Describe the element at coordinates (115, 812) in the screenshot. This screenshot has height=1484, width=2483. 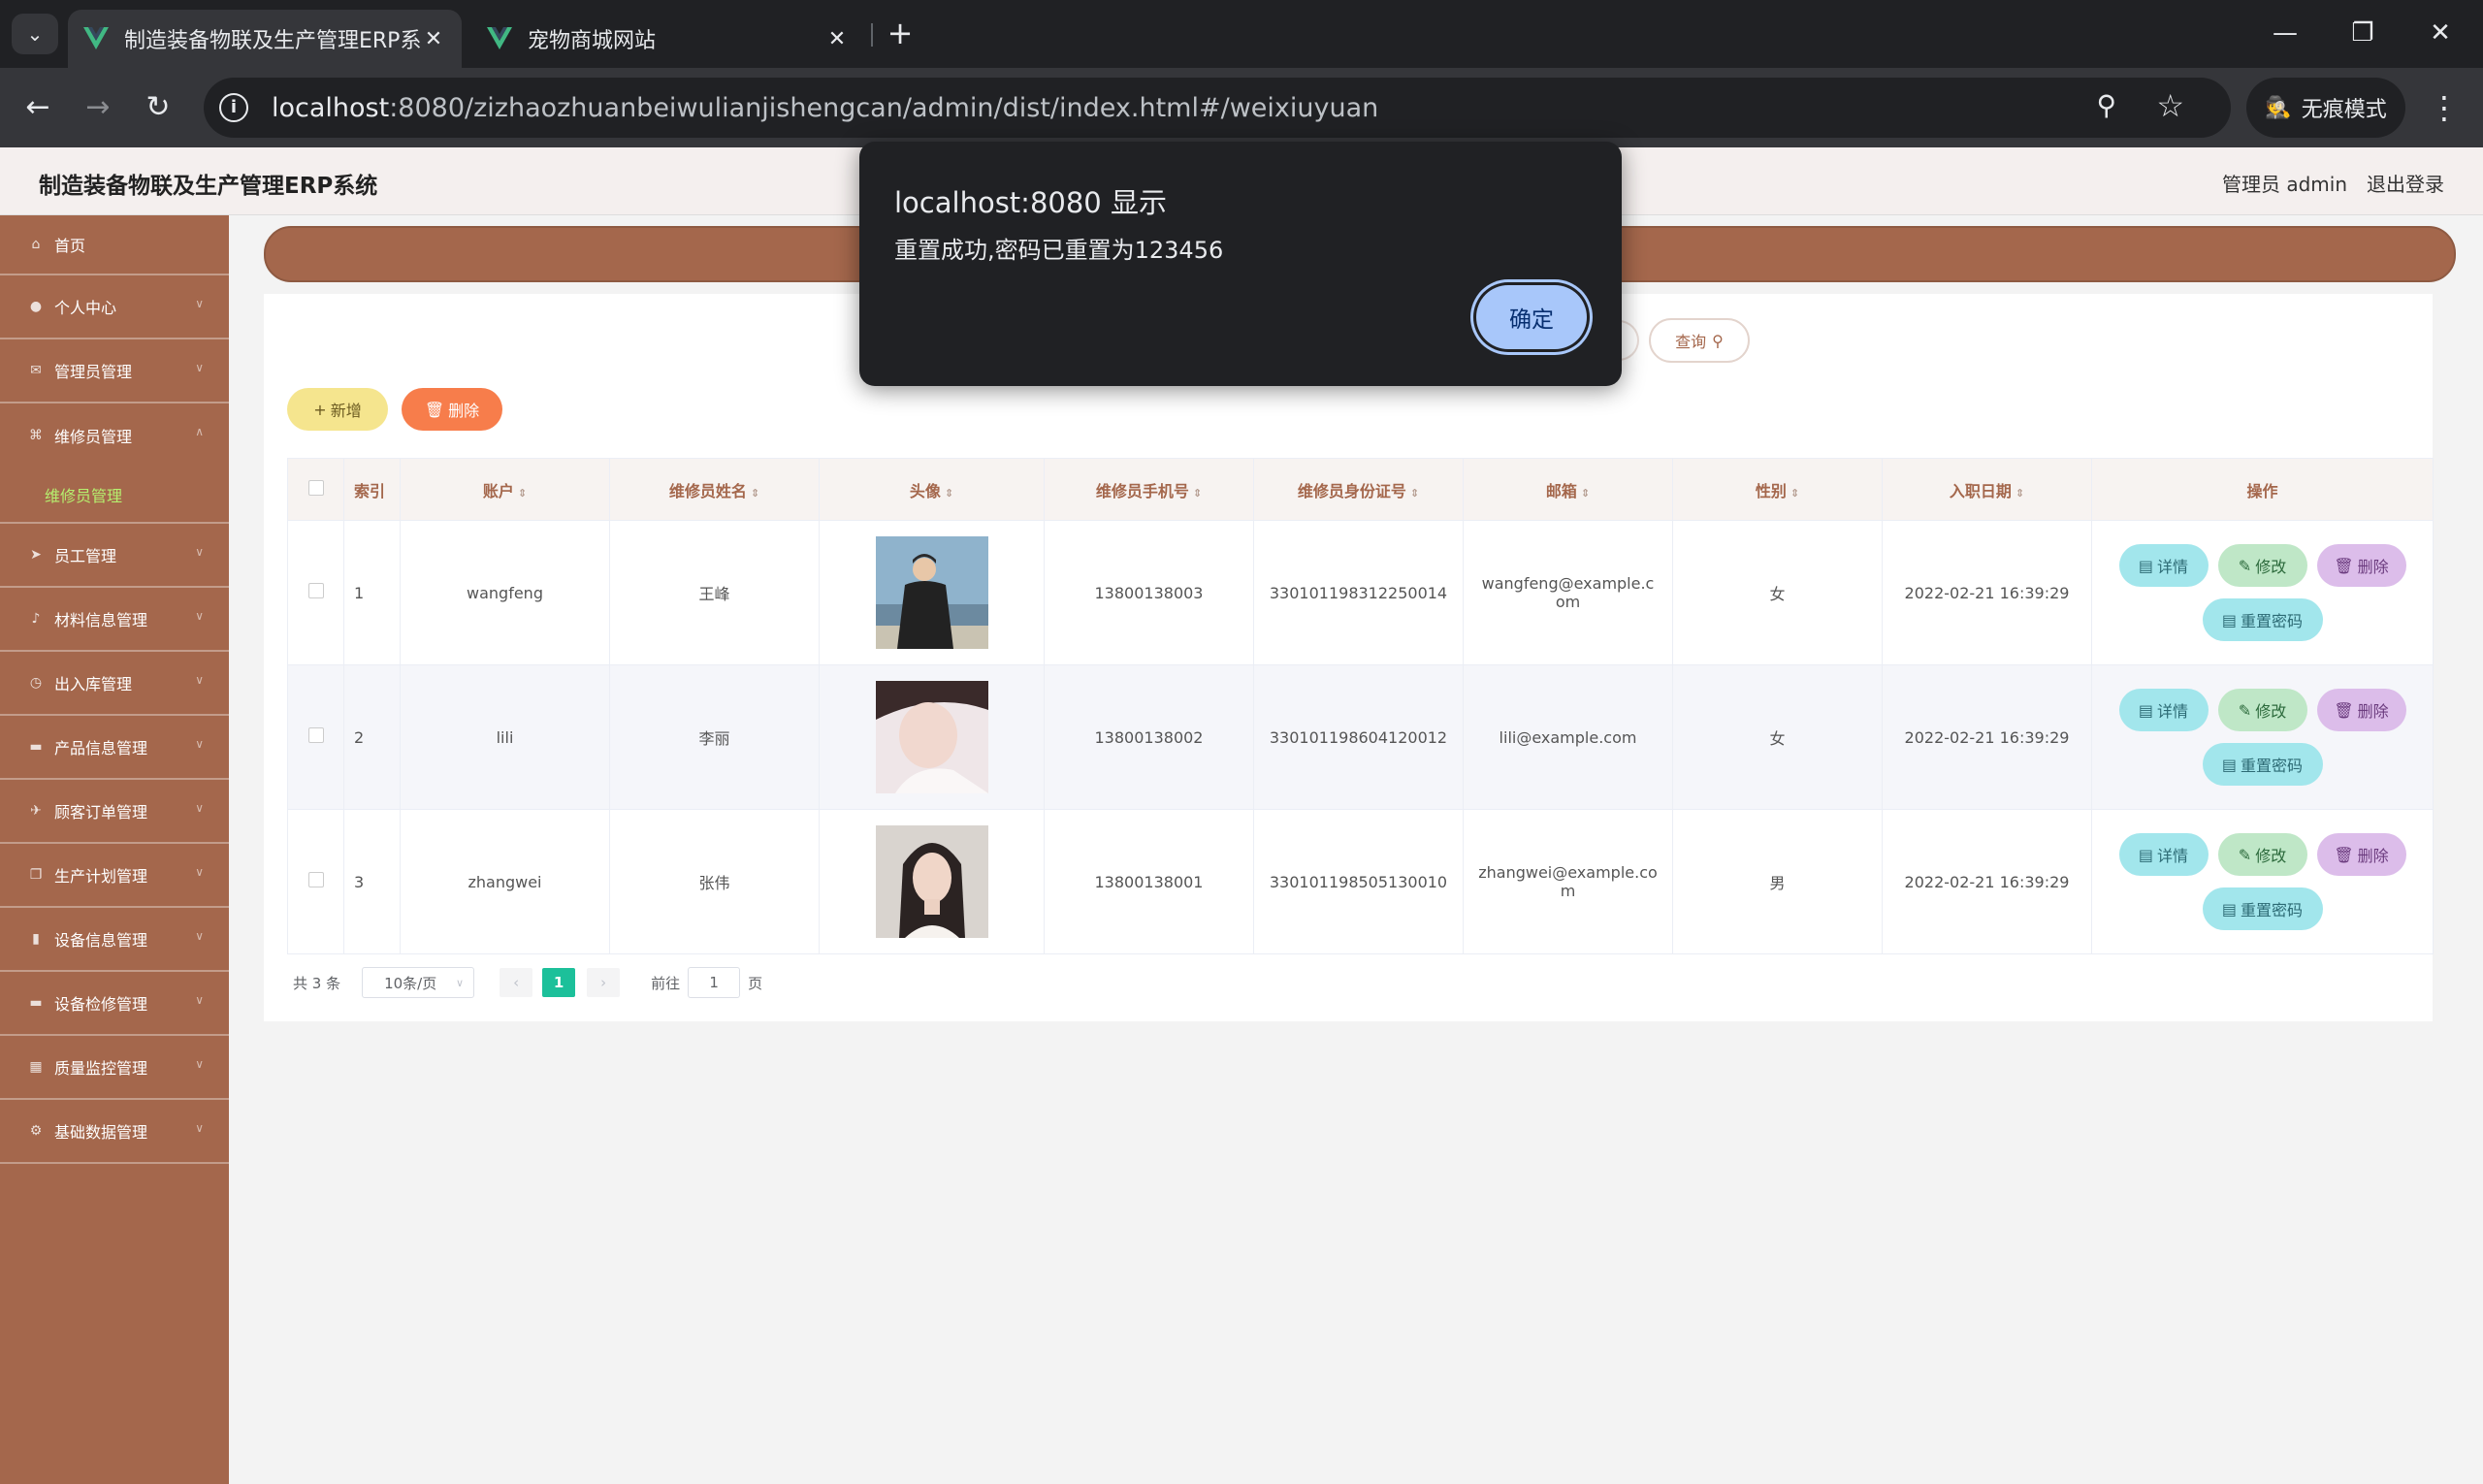
I see `sidebar-item-order: ✈ 顾客订单管理 ∨` at that location.